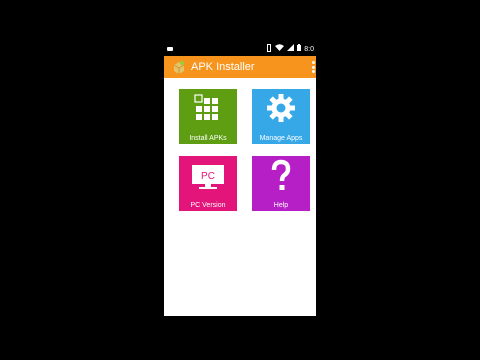  What do you see at coordinates (281, 174) in the screenshot?
I see `question-mark-icon` at bounding box center [281, 174].